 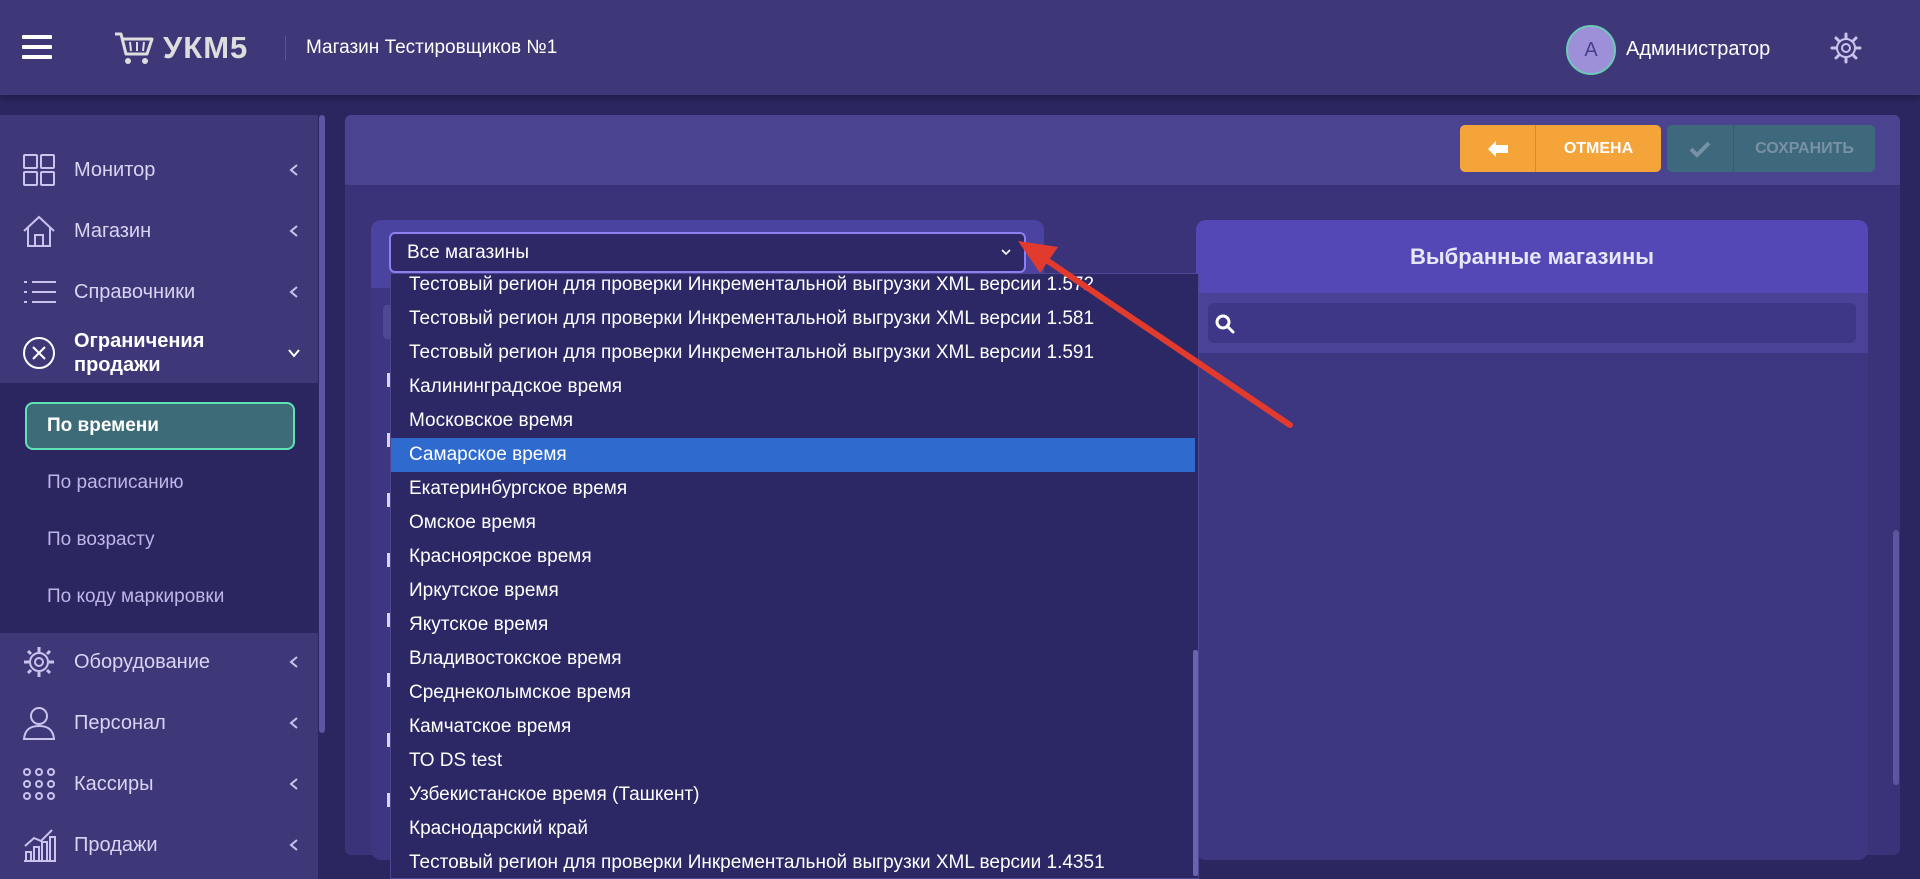 I want to click on submenu-item-by-schedule: По расписанию, so click(x=115, y=483).